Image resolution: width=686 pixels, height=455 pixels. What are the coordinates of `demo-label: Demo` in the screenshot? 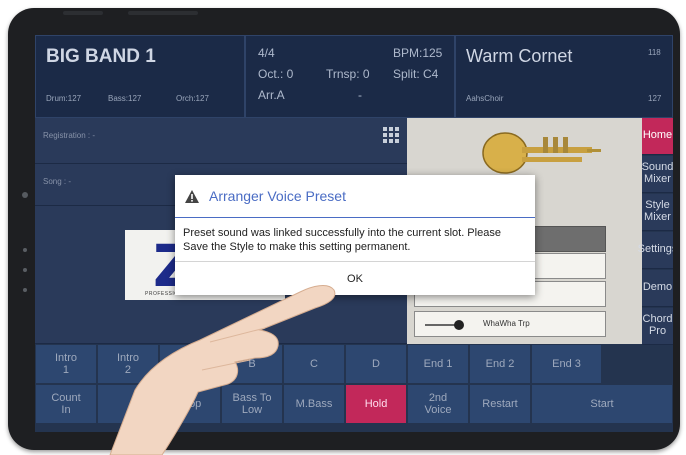 It's located at (657, 287).